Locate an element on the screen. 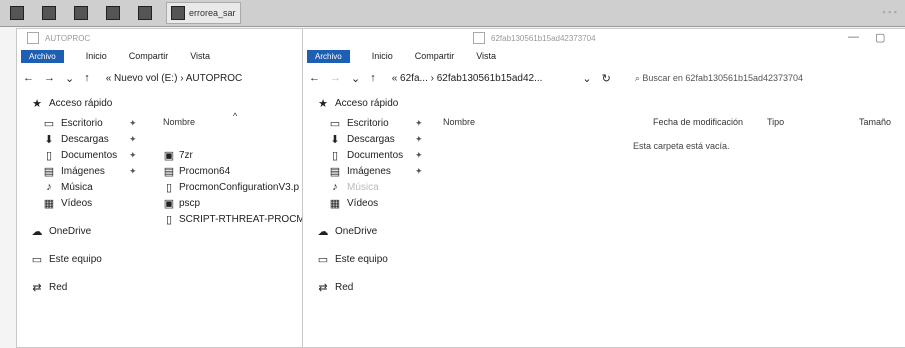  window-title: AUTOPROC is located at coordinates (68, 38).